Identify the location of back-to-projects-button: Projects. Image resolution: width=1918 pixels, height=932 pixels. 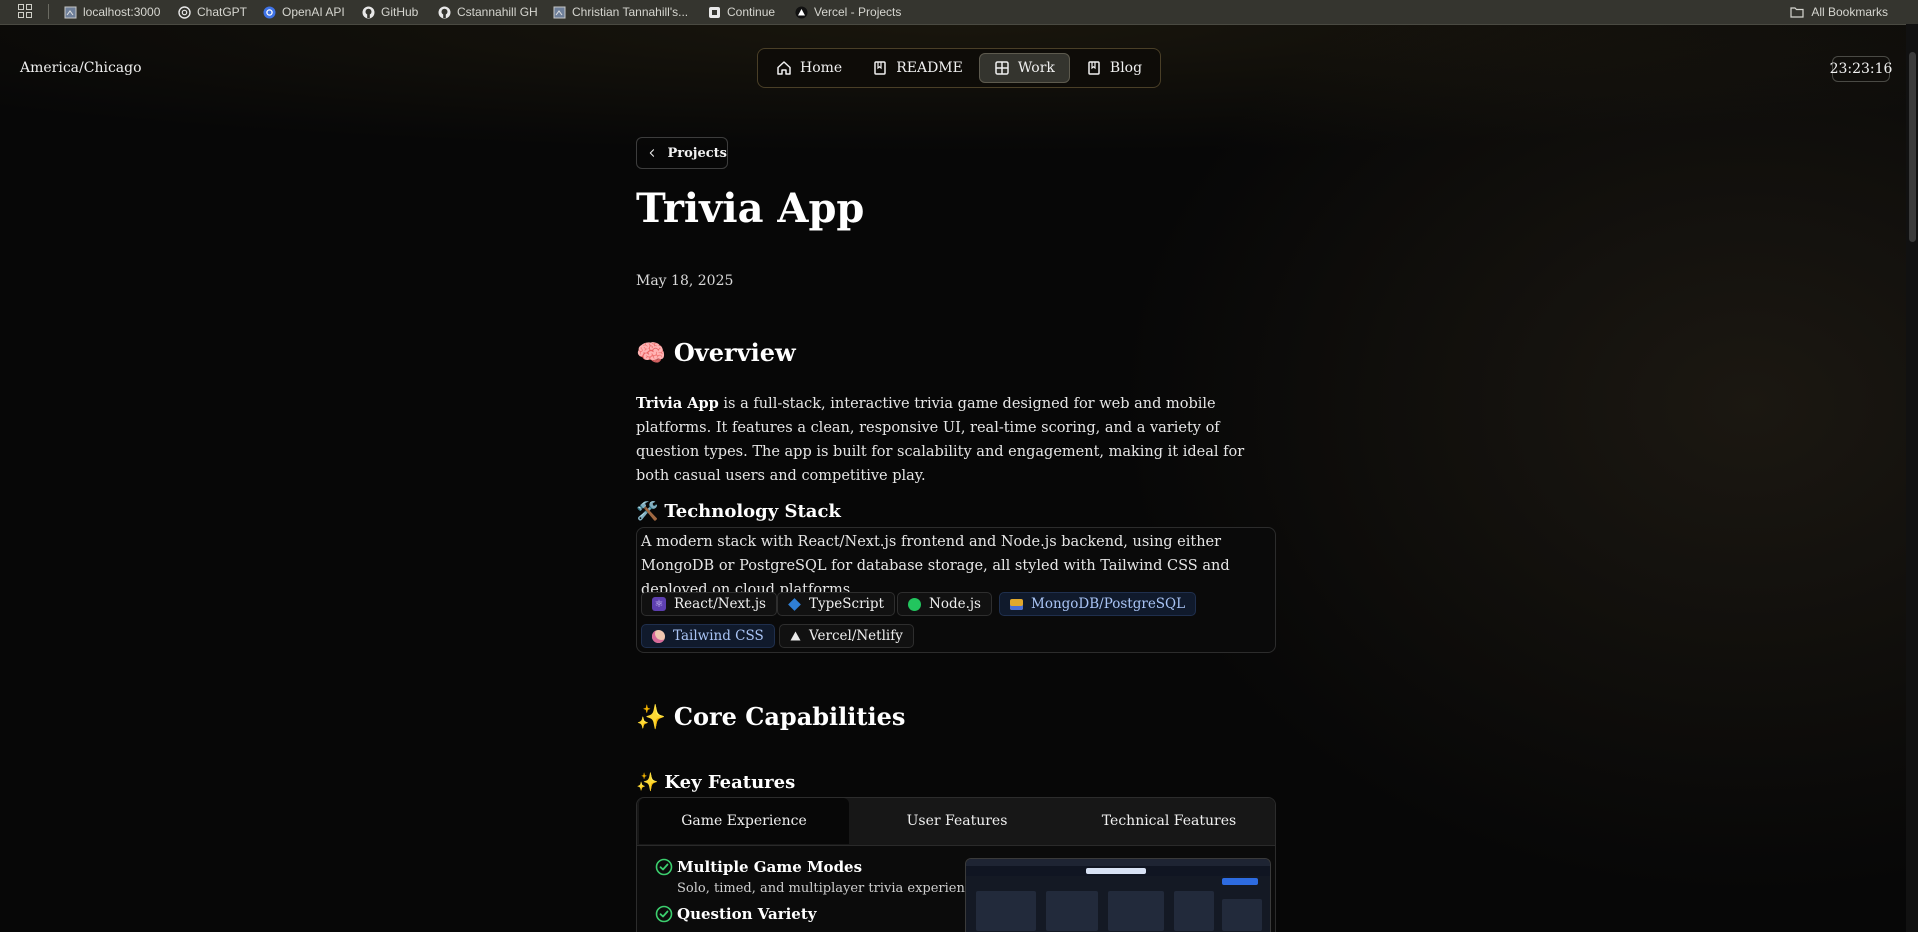
(682, 153).